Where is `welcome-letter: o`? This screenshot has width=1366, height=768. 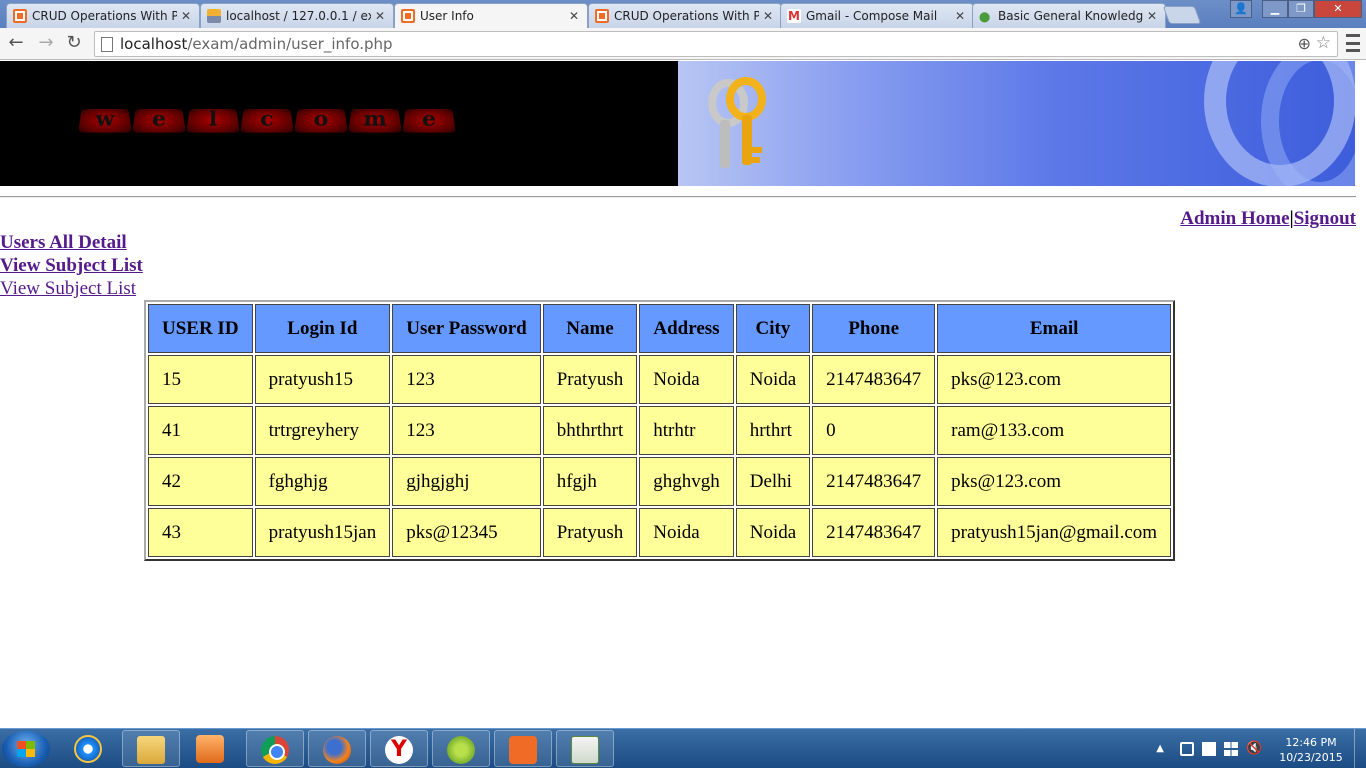
welcome-letter: o is located at coordinates (321, 120).